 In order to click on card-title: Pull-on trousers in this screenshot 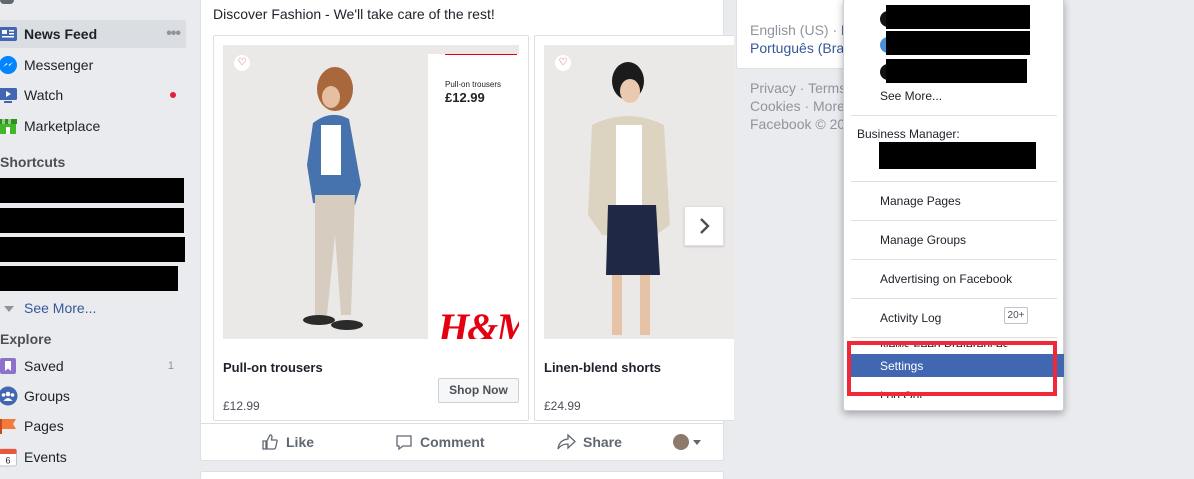, I will do `click(273, 367)`.